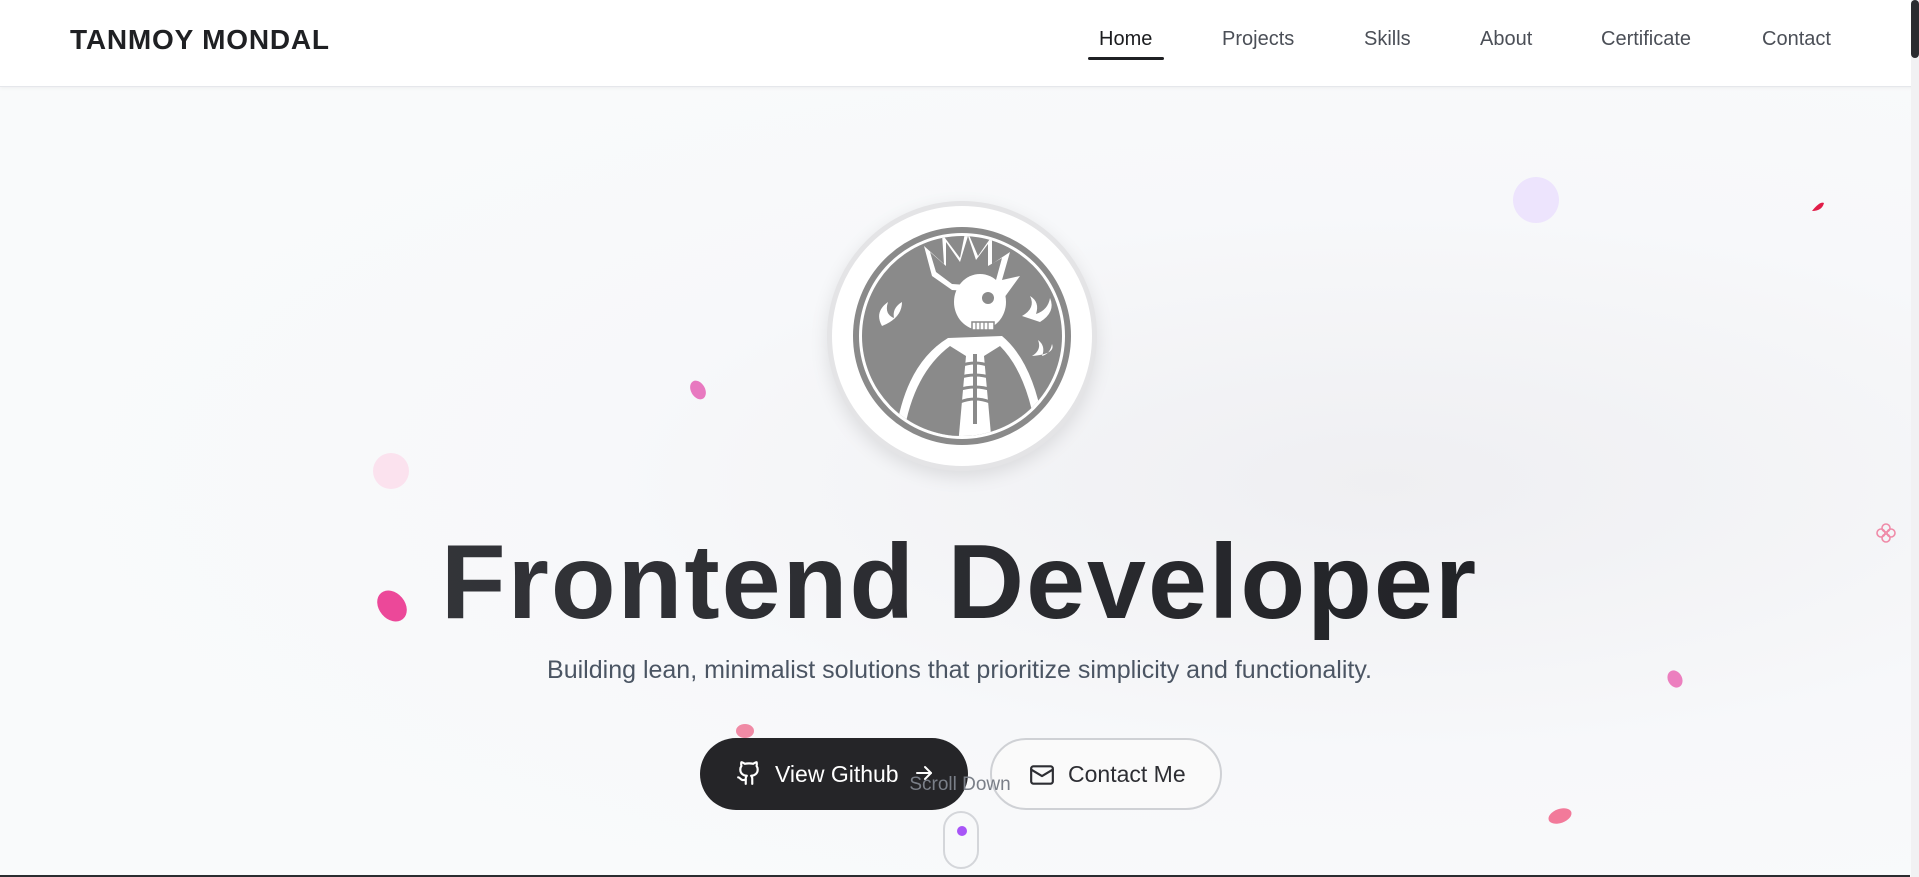  I want to click on brand-logo: TANMOY MONDAL, so click(200, 40).